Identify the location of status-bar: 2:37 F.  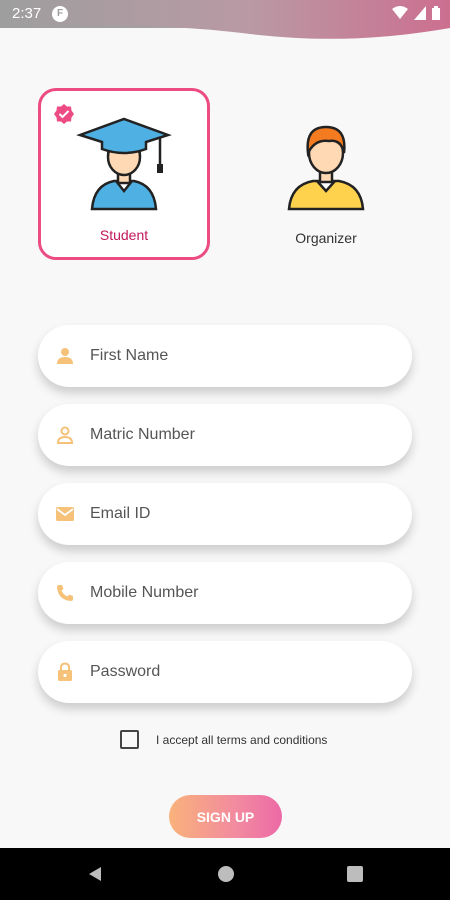
(225, 19).